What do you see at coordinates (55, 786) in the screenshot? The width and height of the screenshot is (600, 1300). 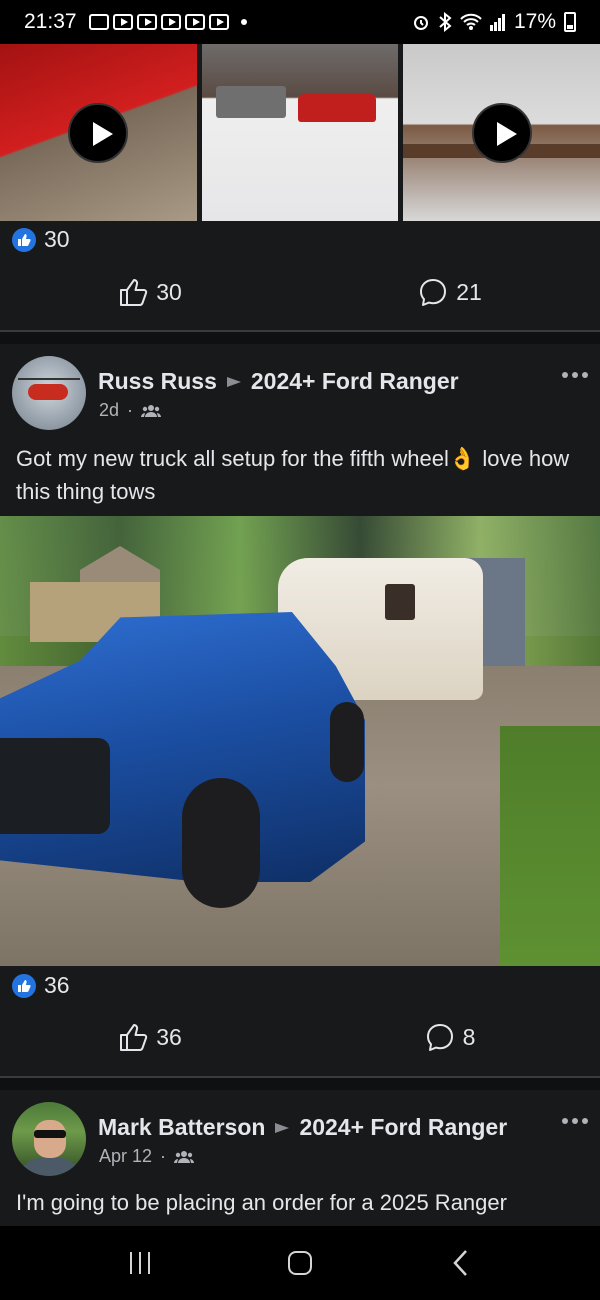 I see `photo-truck-grille` at bounding box center [55, 786].